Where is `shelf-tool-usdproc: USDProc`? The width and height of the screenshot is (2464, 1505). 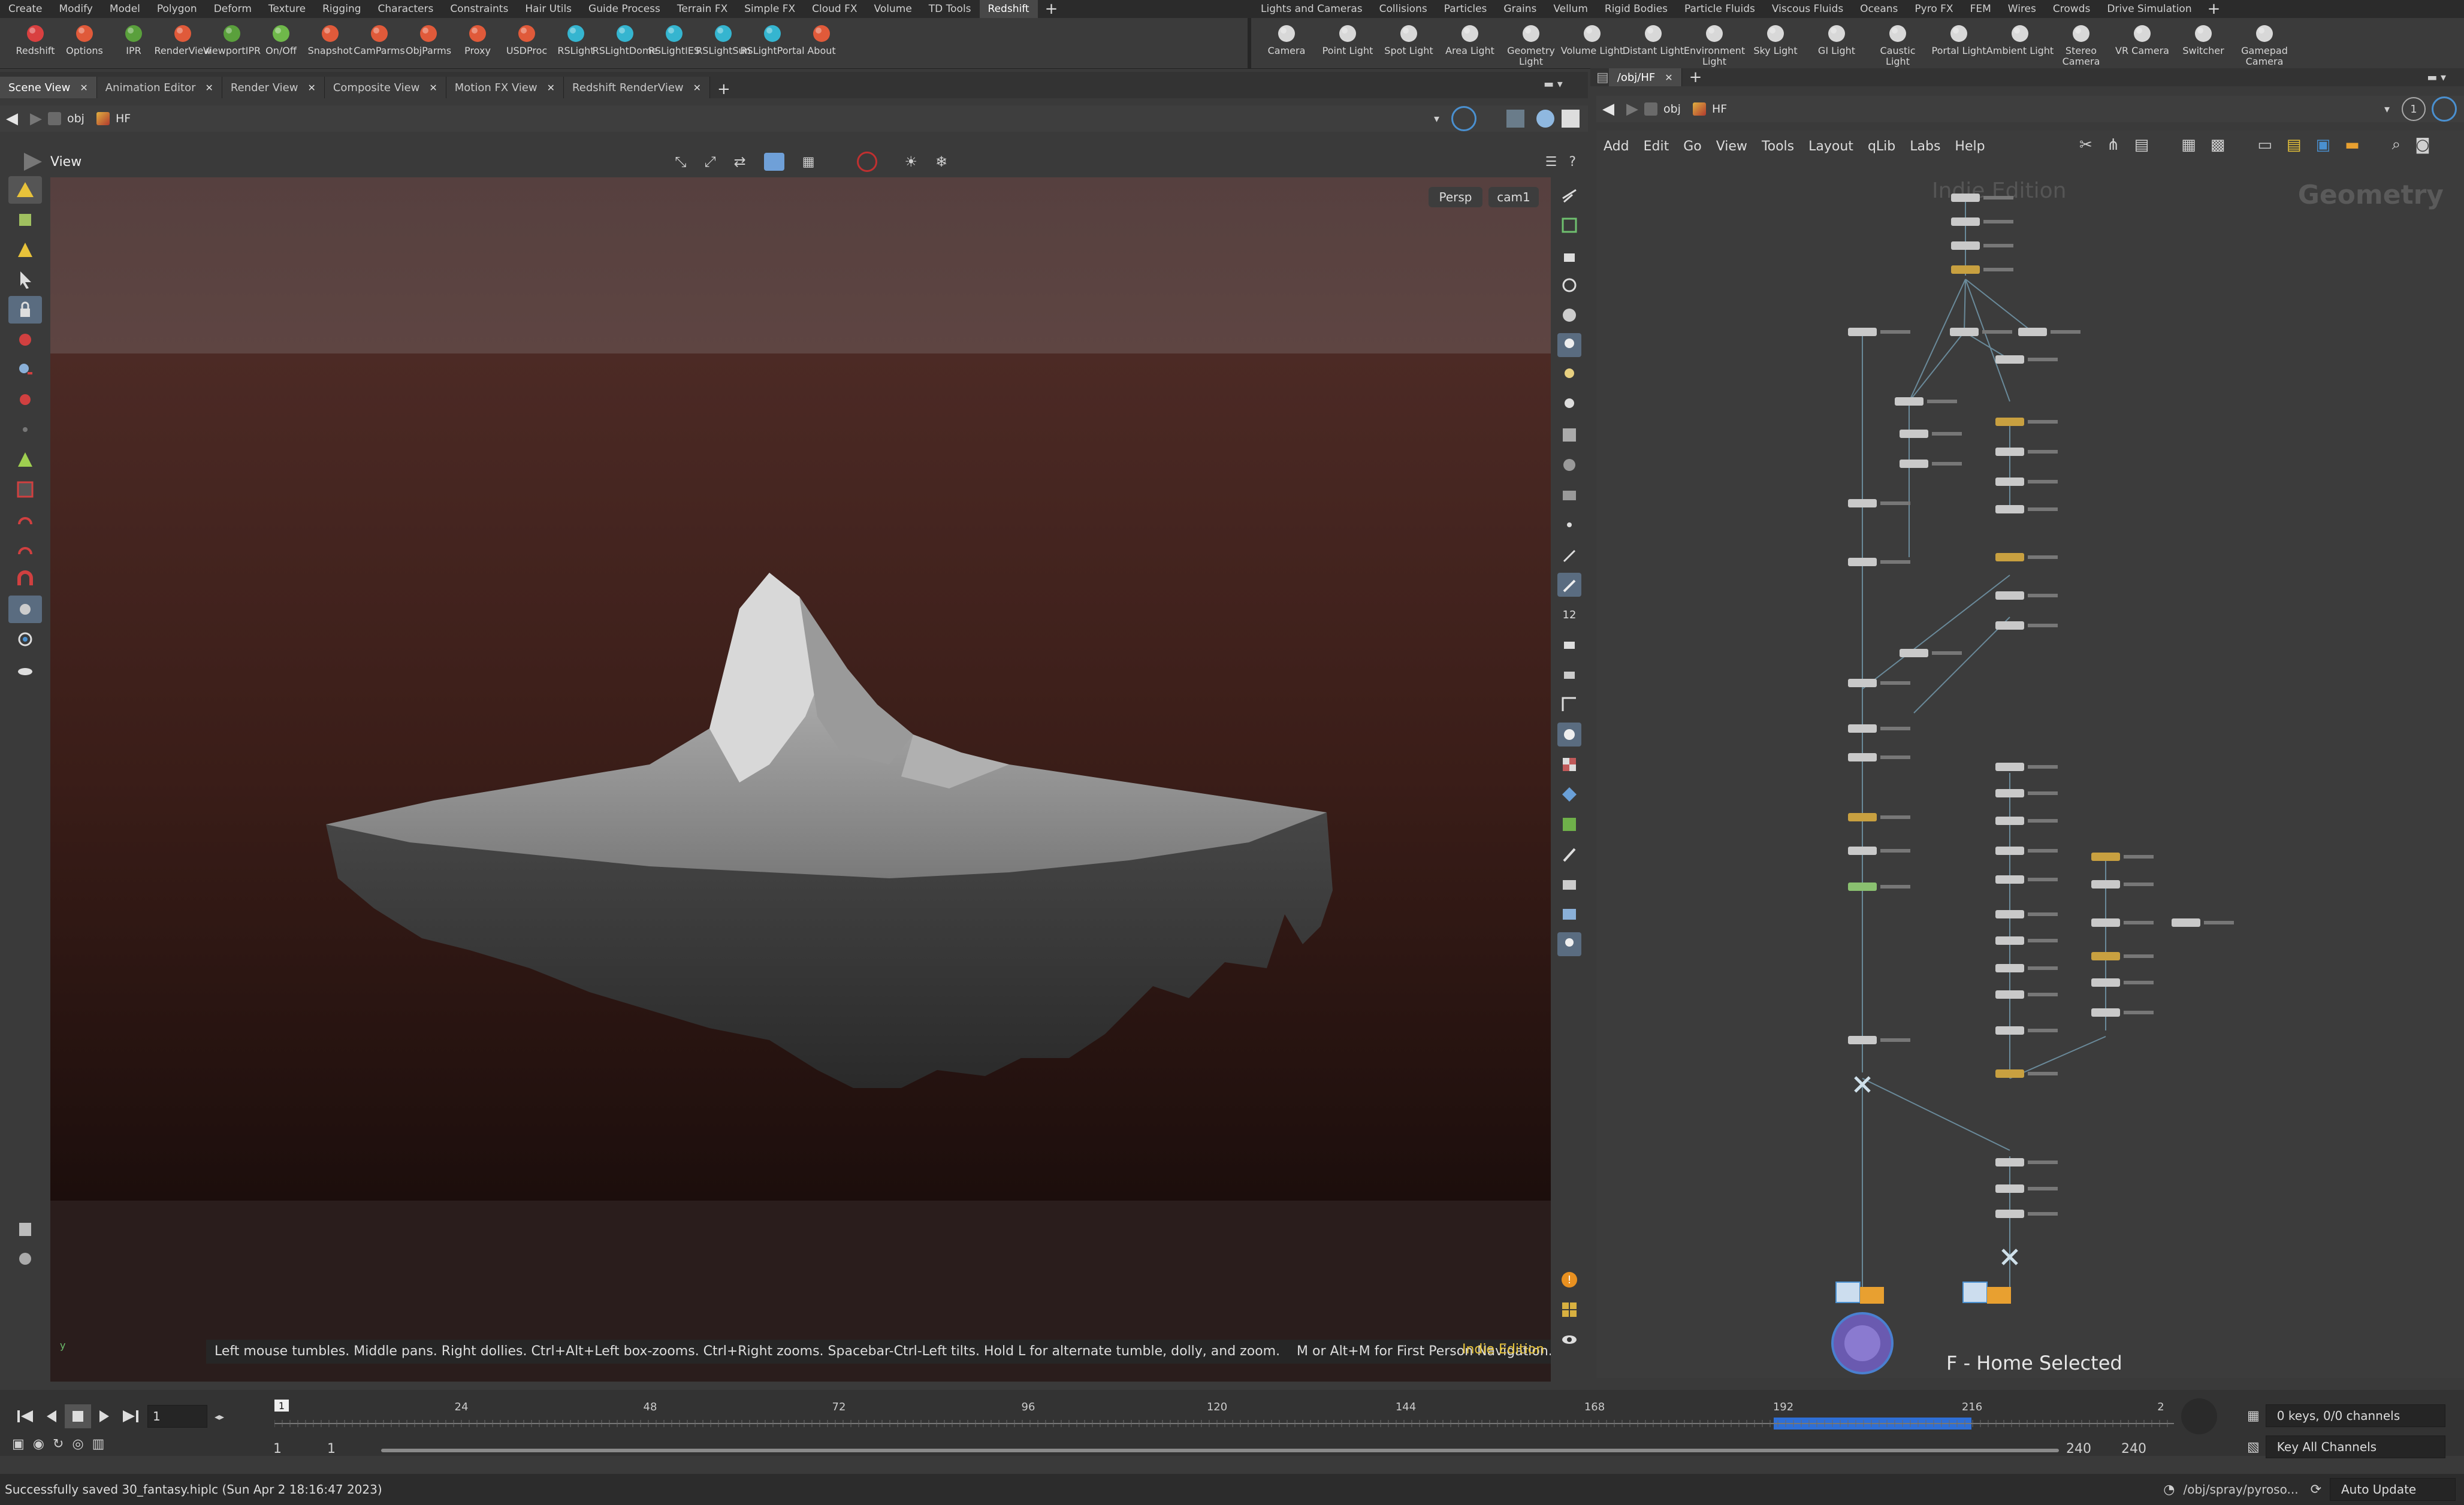 shelf-tool-usdproc: USDProc is located at coordinates (526, 37).